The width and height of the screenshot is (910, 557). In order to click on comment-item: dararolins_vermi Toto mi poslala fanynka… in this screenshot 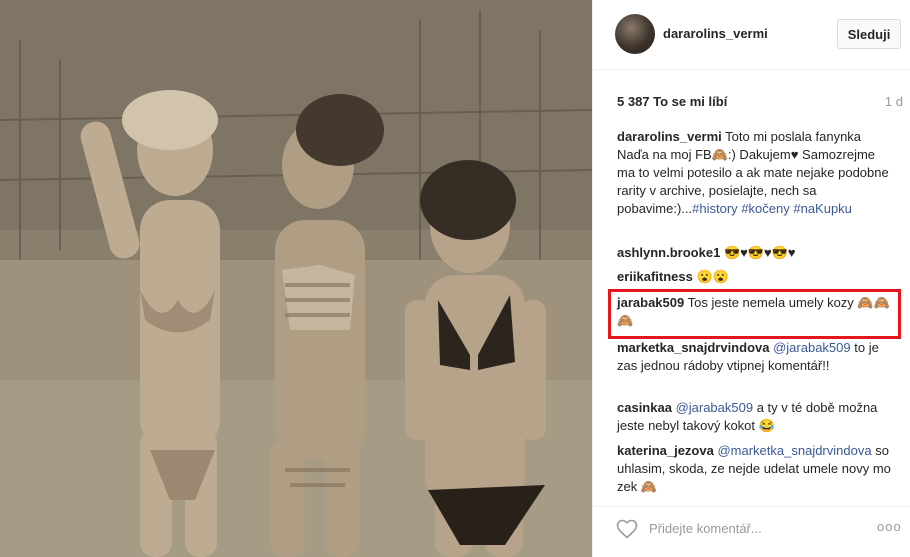, I will do `click(755, 173)`.